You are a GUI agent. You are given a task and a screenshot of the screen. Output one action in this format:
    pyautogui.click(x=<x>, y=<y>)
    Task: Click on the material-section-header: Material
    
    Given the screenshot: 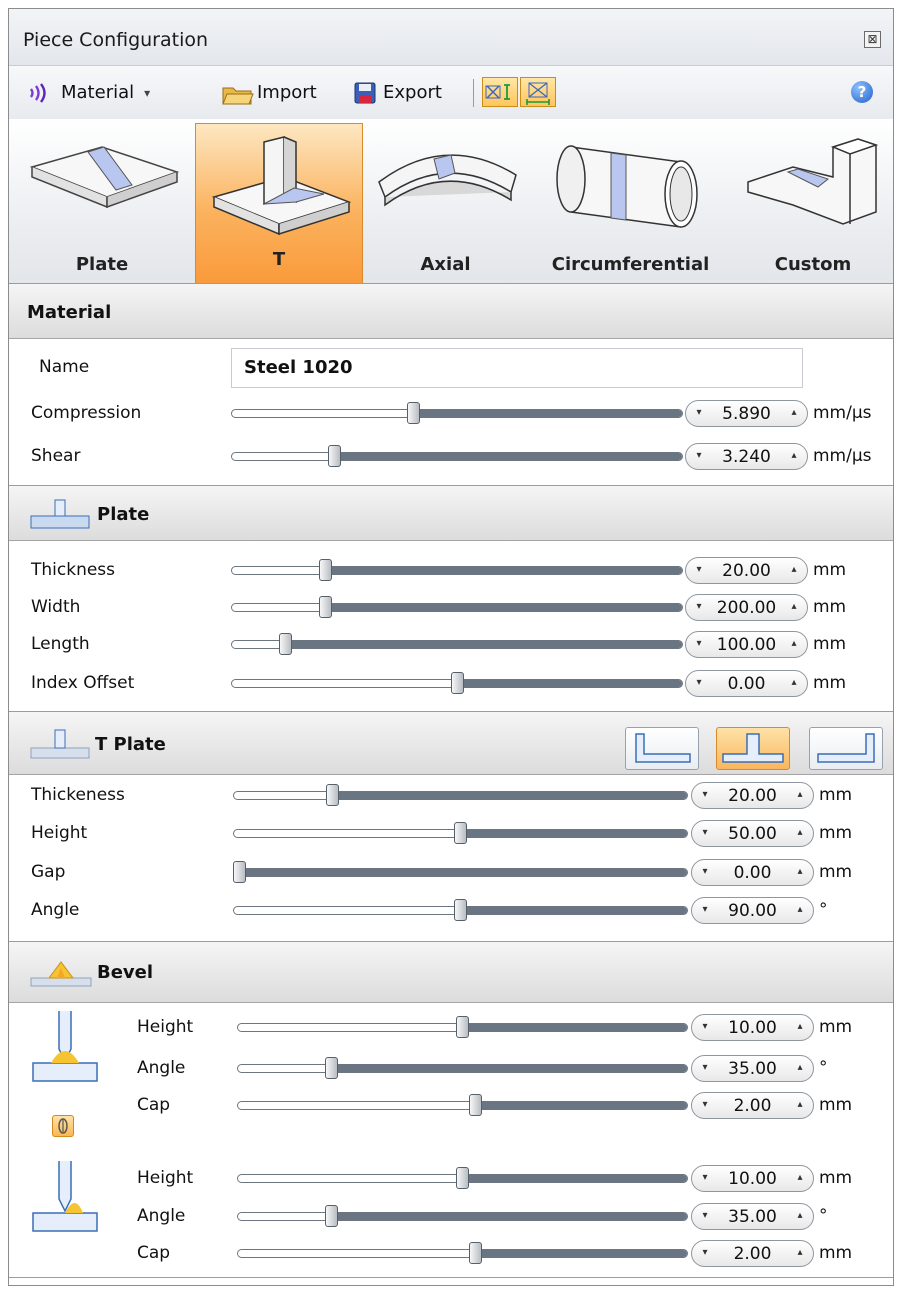 What is the action you would take?
    pyautogui.click(x=451, y=311)
    